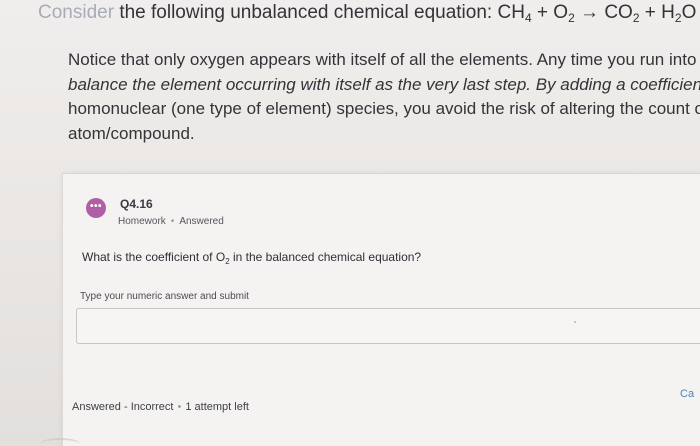  I want to click on cancel-link: Ca, so click(687, 394).